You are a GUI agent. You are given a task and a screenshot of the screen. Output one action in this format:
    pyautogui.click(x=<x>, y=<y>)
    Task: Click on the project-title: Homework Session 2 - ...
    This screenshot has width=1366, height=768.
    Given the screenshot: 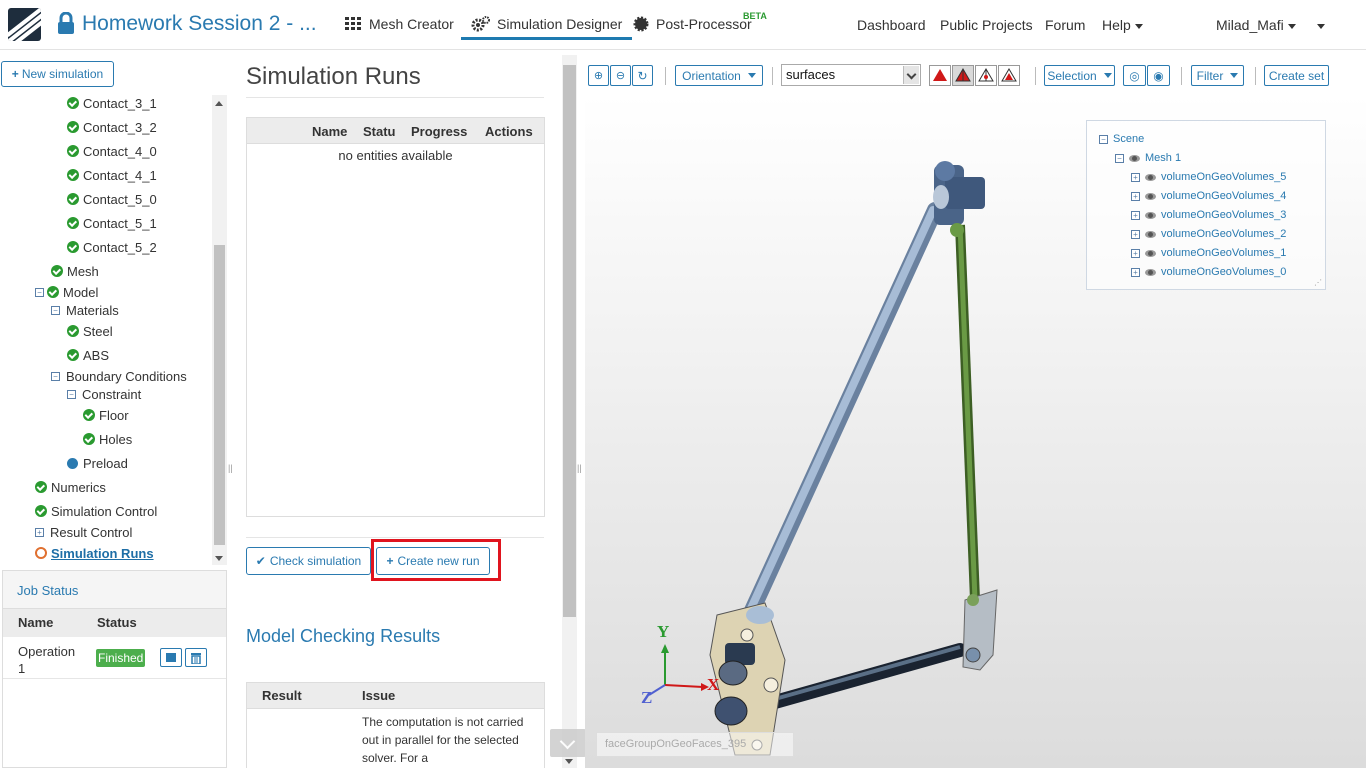 What is the action you would take?
    pyautogui.click(x=199, y=24)
    